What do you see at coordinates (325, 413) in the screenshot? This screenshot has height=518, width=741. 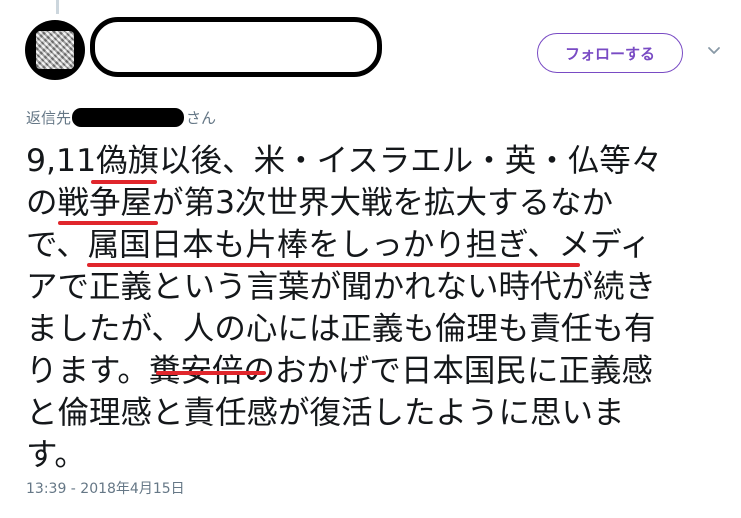 I see `tweet-line: と倫理感と責任感が復活したように思いま` at bounding box center [325, 413].